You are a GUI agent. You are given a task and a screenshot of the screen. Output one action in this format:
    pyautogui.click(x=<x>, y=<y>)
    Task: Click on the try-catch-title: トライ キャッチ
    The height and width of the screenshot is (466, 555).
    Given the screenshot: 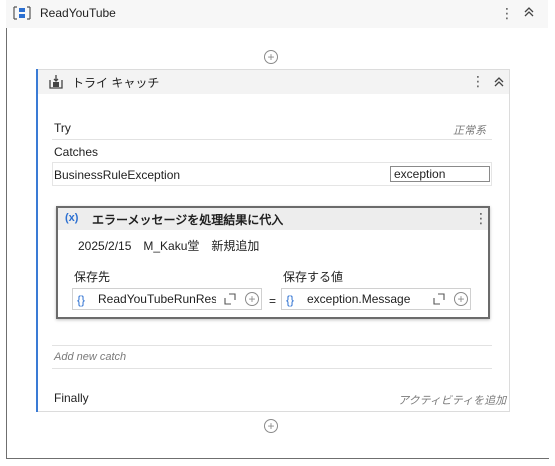 What is the action you would take?
    pyautogui.click(x=116, y=83)
    